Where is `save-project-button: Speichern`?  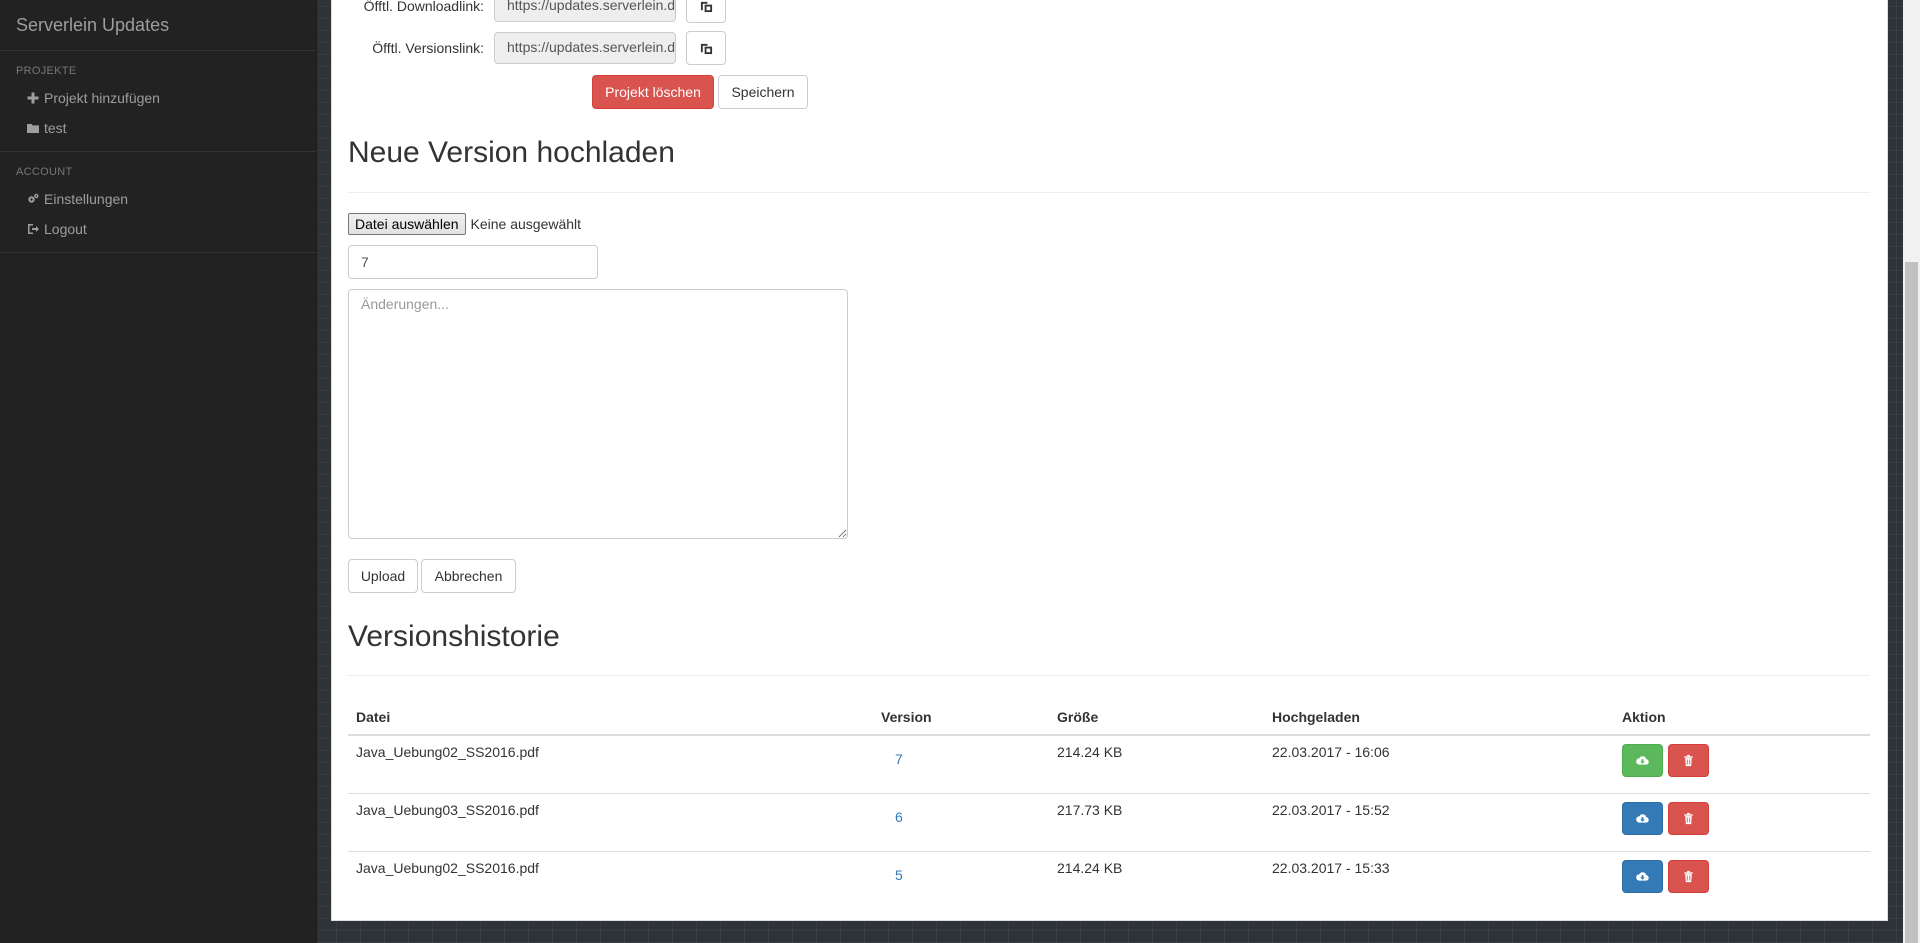 save-project-button: Speichern is located at coordinates (763, 92).